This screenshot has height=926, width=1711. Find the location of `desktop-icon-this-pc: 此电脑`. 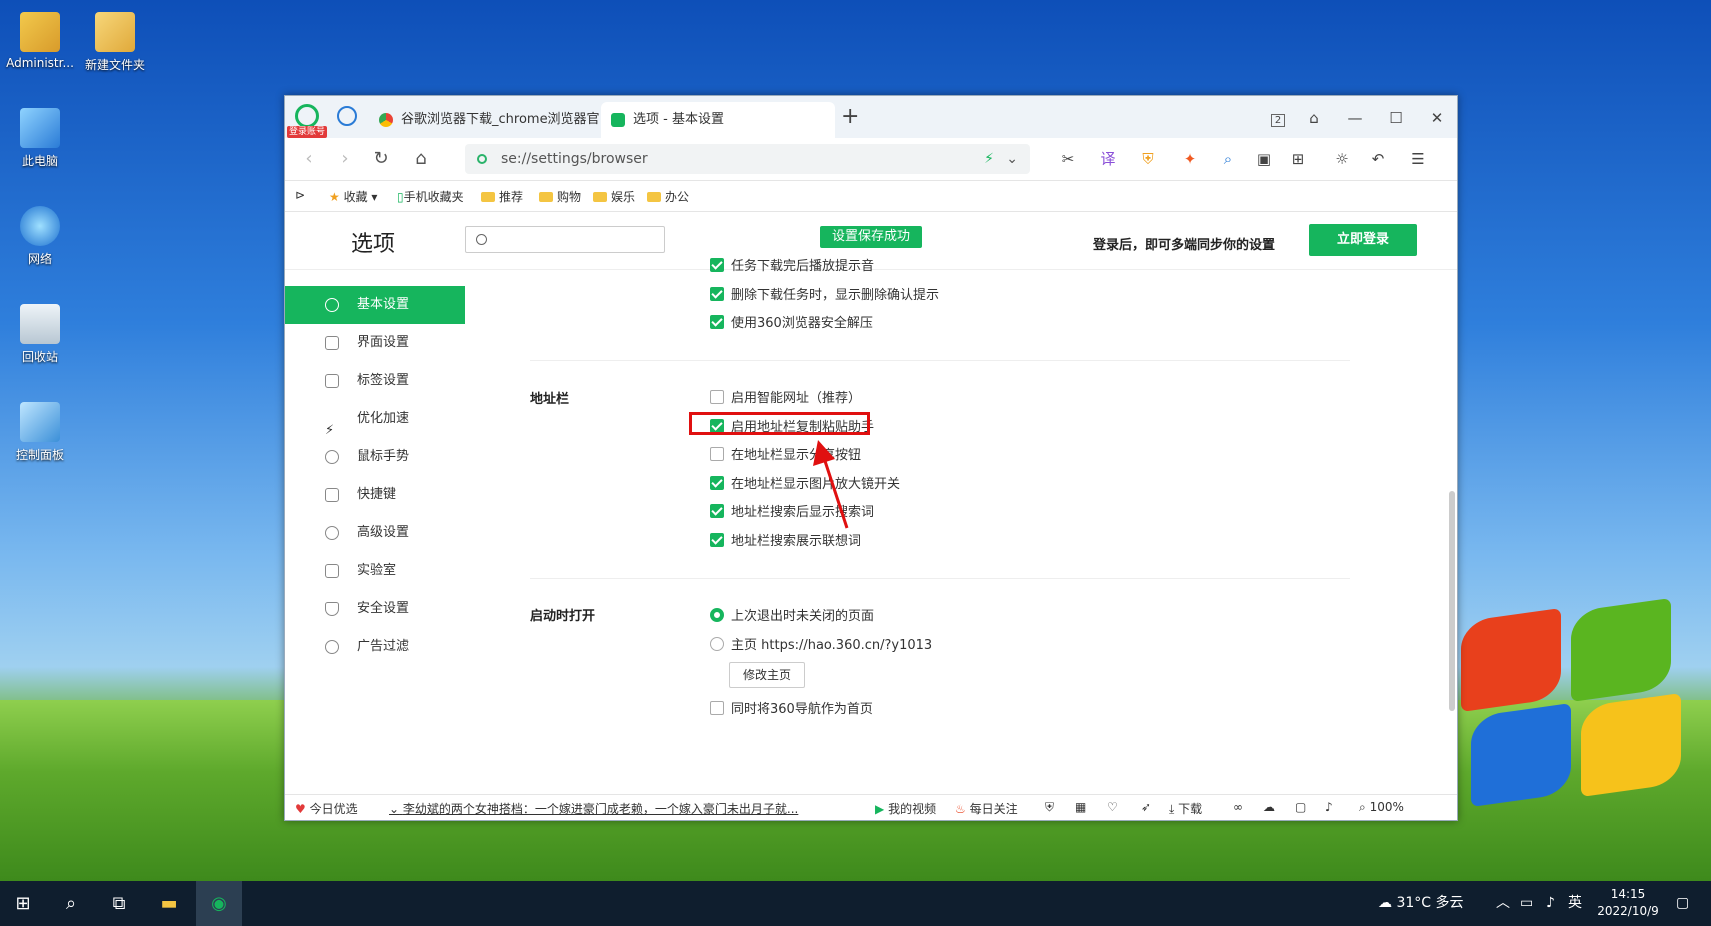

desktop-icon-this-pc: 此电脑 is located at coordinates (40, 138).